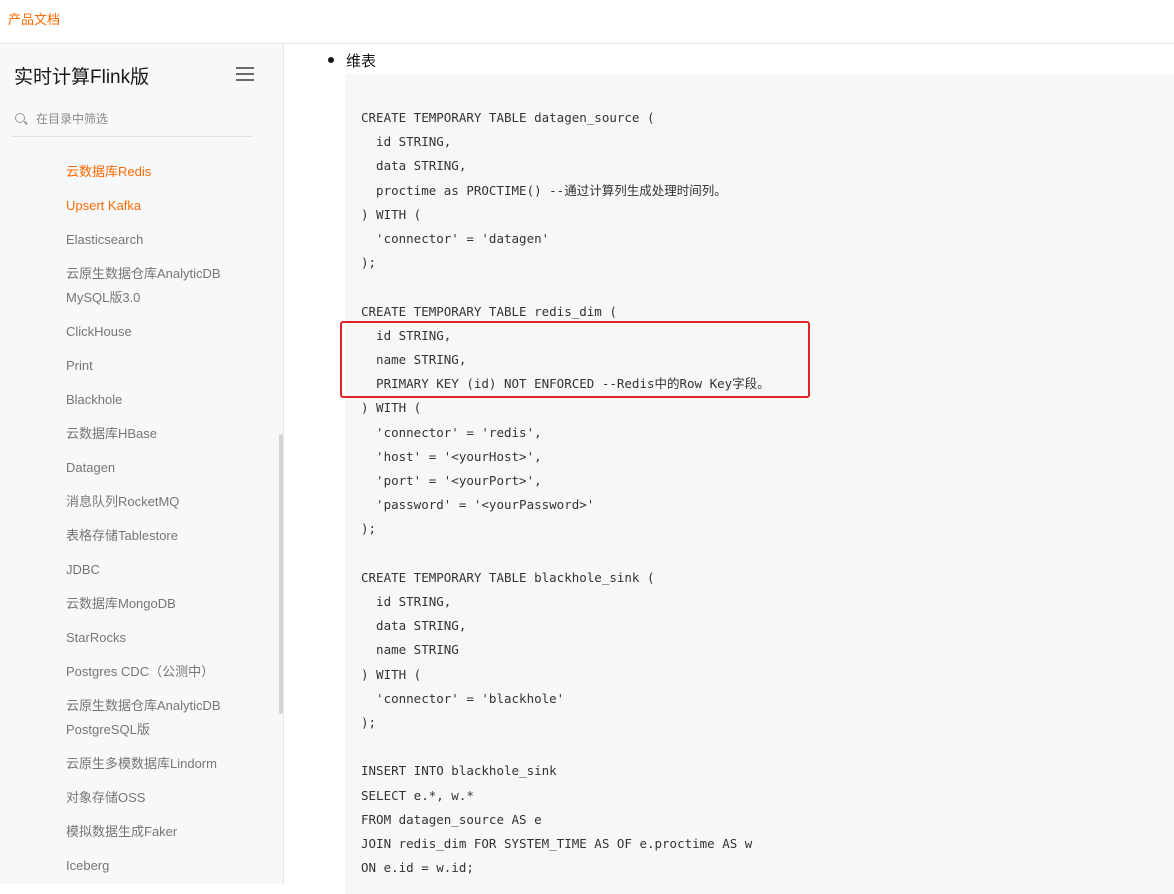 This screenshot has height=894, width=1174. Describe the element at coordinates (331, 60) in the screenshot. I see `bullet-dot` at that location.